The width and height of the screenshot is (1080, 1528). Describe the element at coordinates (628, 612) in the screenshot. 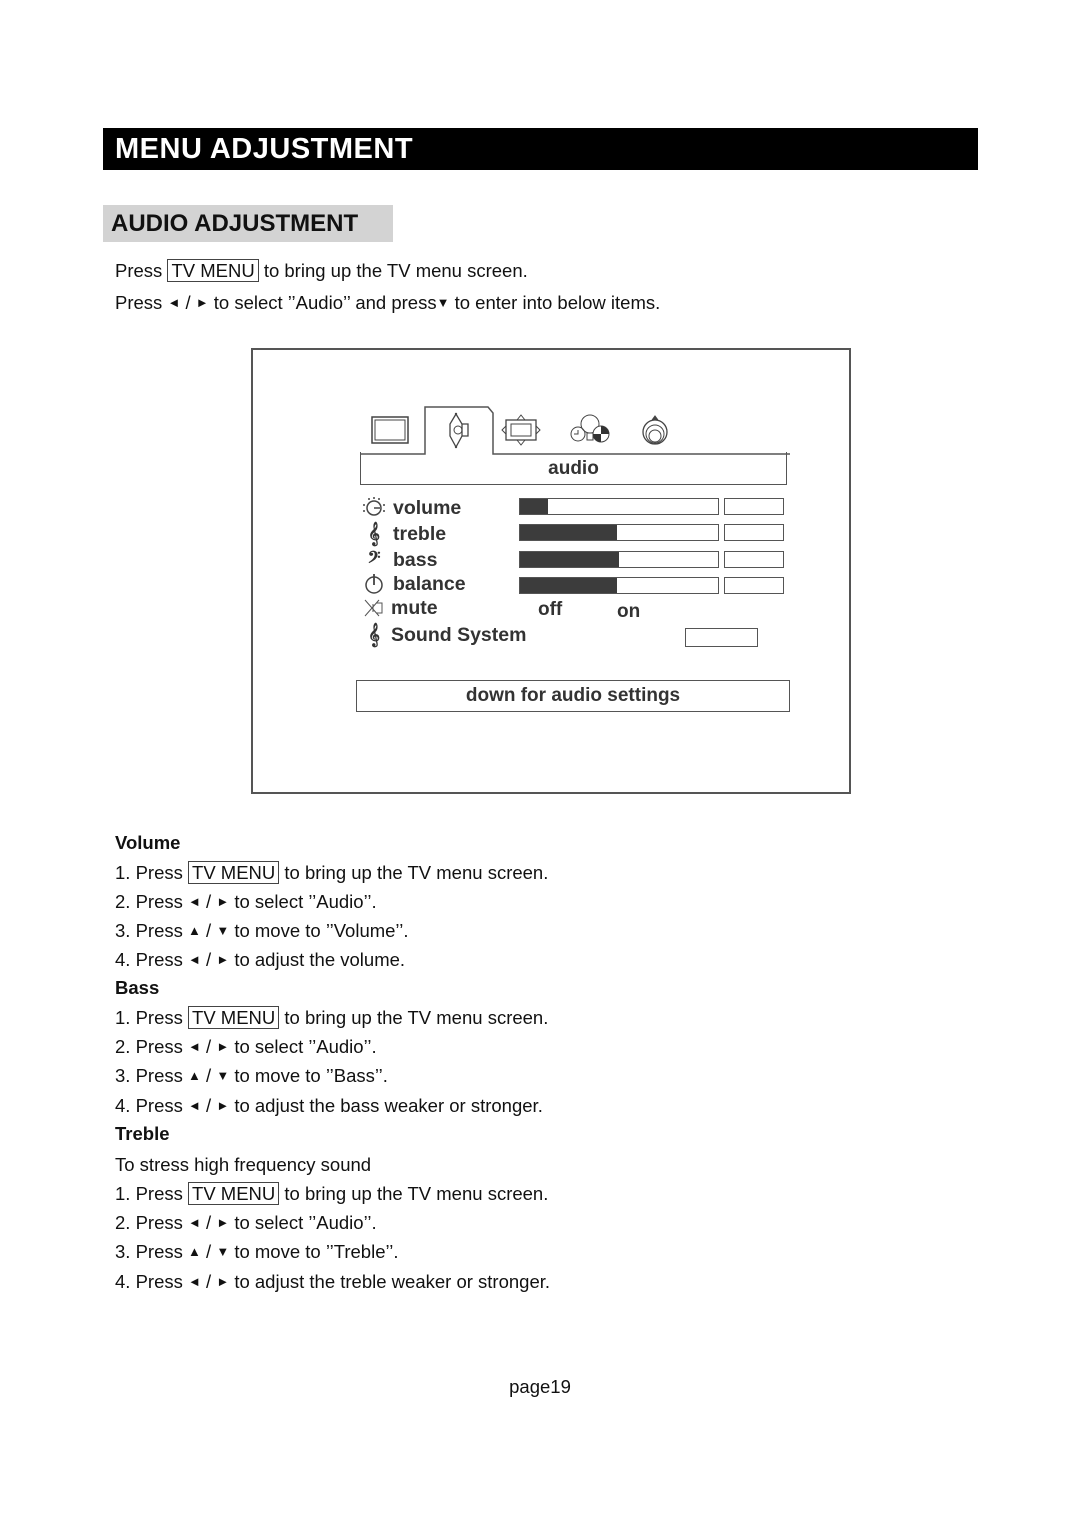

I see `mute-option-on: on` at that location.